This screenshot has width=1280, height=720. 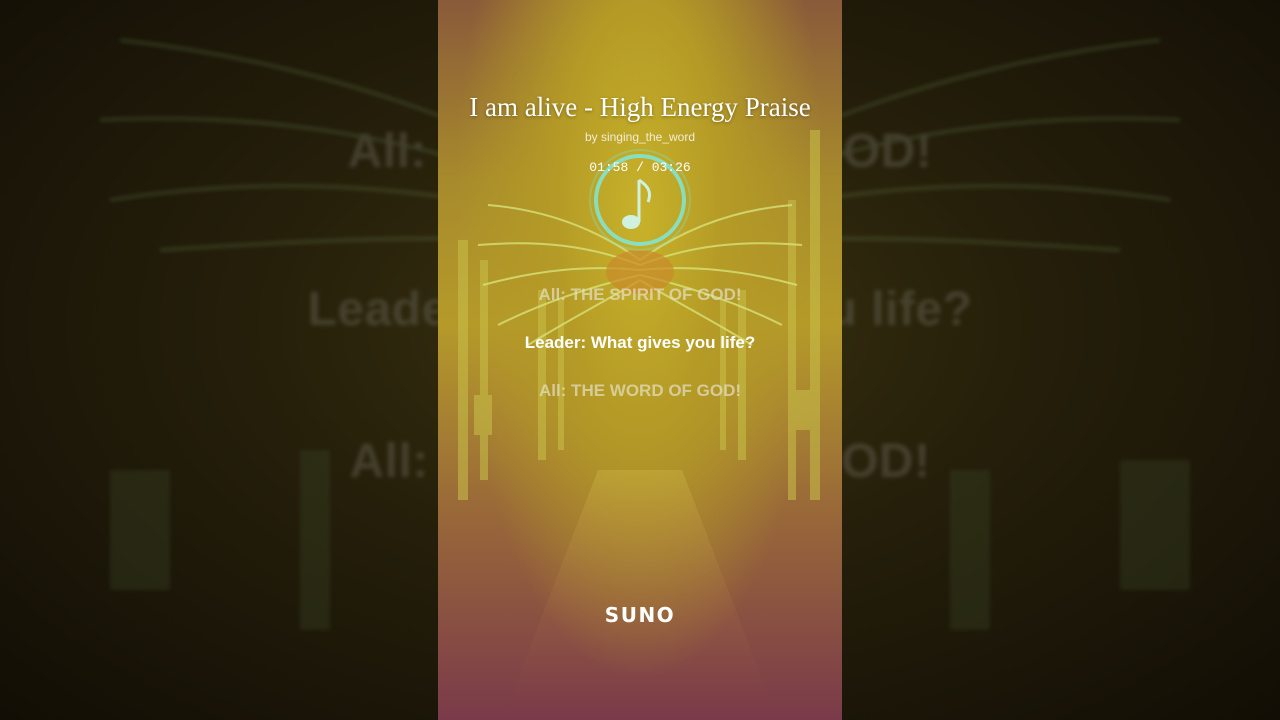 What do you see at coordinates (640, 107) in the screenshot?
I see `song-title: I am alive - High Energy Praise` at bounding box center [640, 107].